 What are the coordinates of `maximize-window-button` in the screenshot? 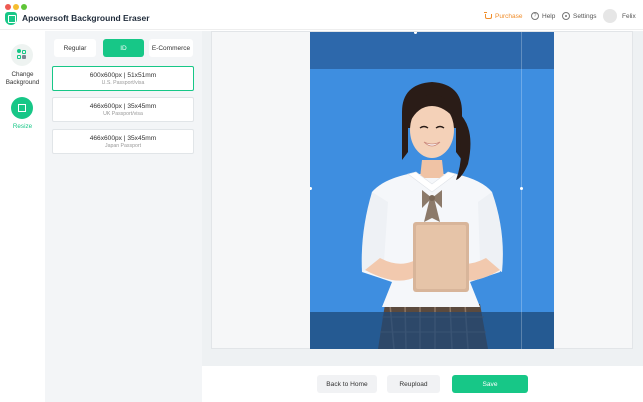 It's located at (24, 7).